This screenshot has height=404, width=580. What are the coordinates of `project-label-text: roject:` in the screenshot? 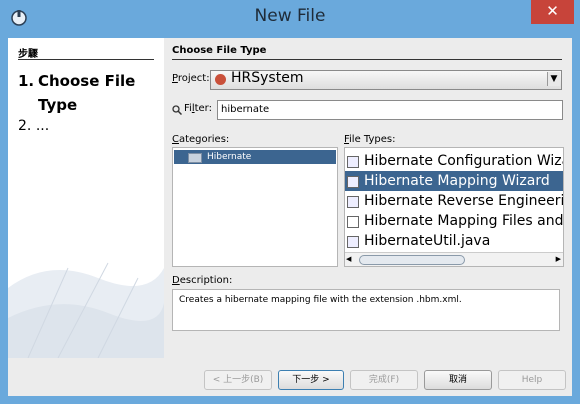 It's located at (193, 78).